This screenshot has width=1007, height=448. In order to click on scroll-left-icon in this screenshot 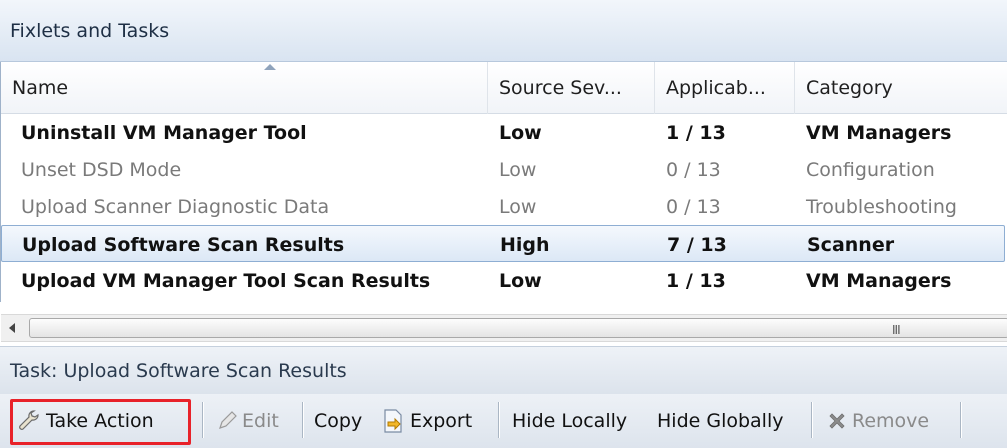, I will do `click(12, 328)`.